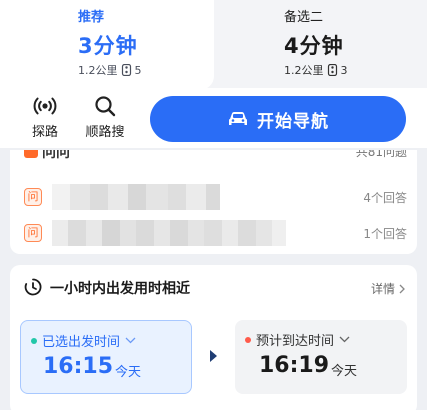 Image resolution: width=427 pixels, height=410 pixels. Describe the element at coordinates (31, 154) in the screenshot. I see `ask-icon` at that location.